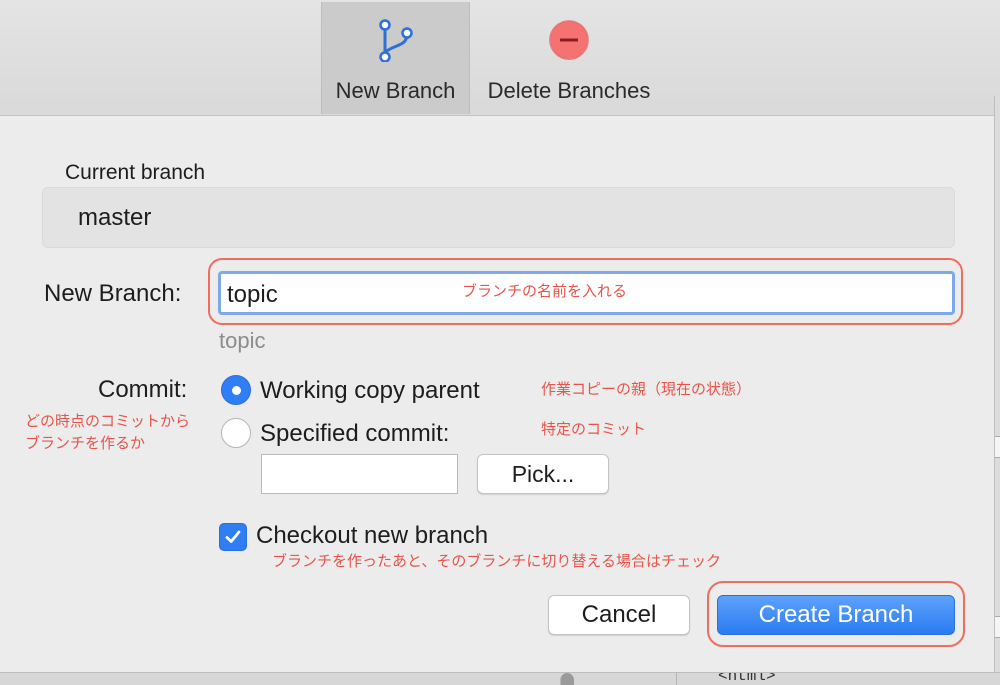 This screenshot has width=1000, height=685. Describe the element at coordinates (569, 90) in the screenshot. I see `delete-branches-tab-label: Delete Branches` at that location.